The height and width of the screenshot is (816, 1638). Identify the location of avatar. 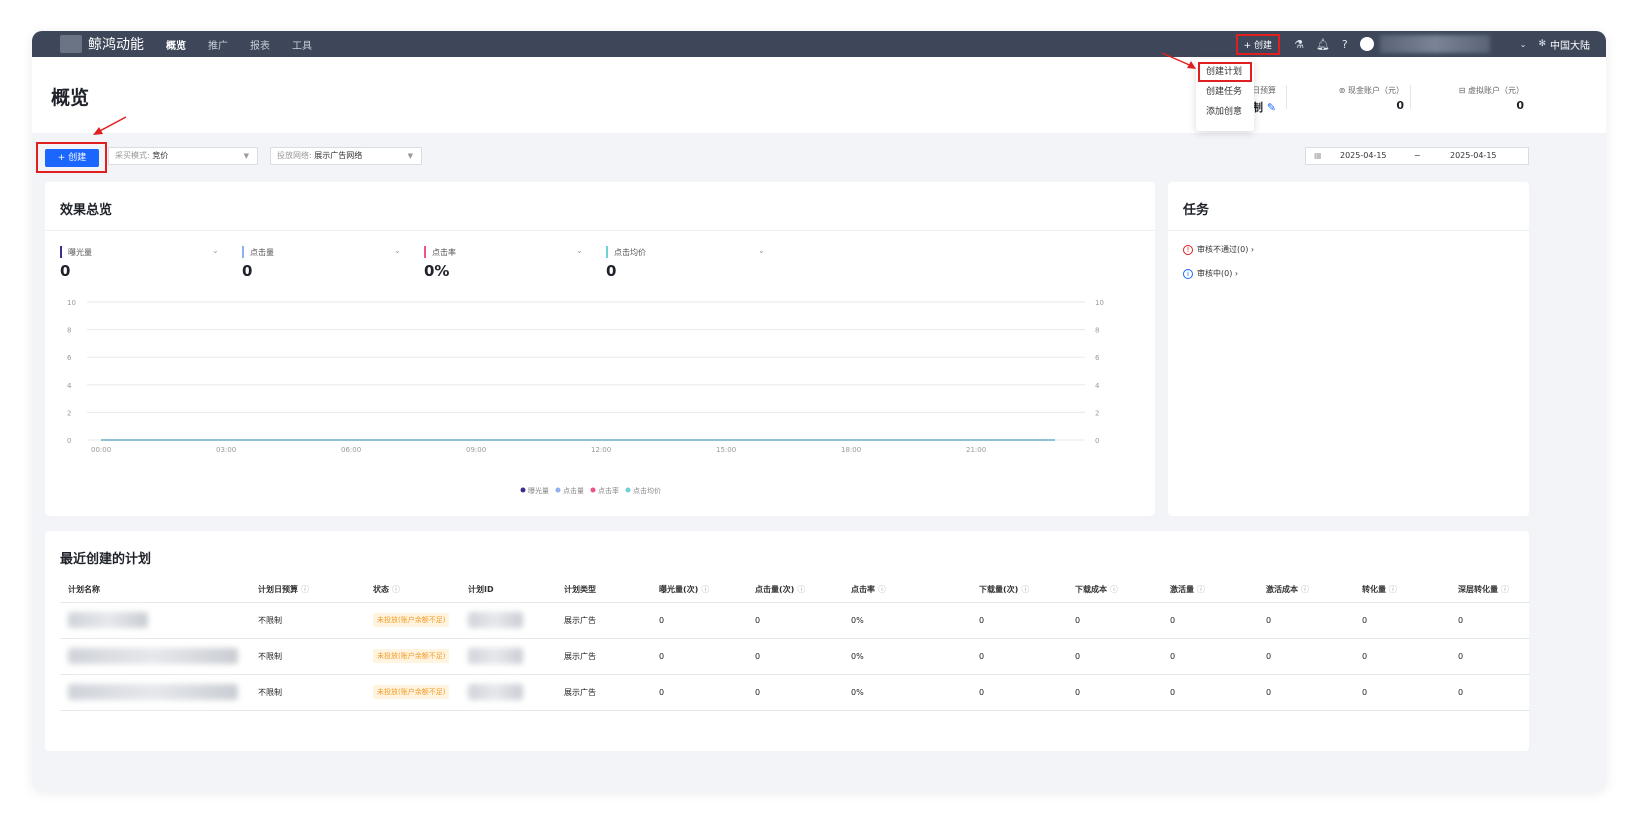
(1366, 44).